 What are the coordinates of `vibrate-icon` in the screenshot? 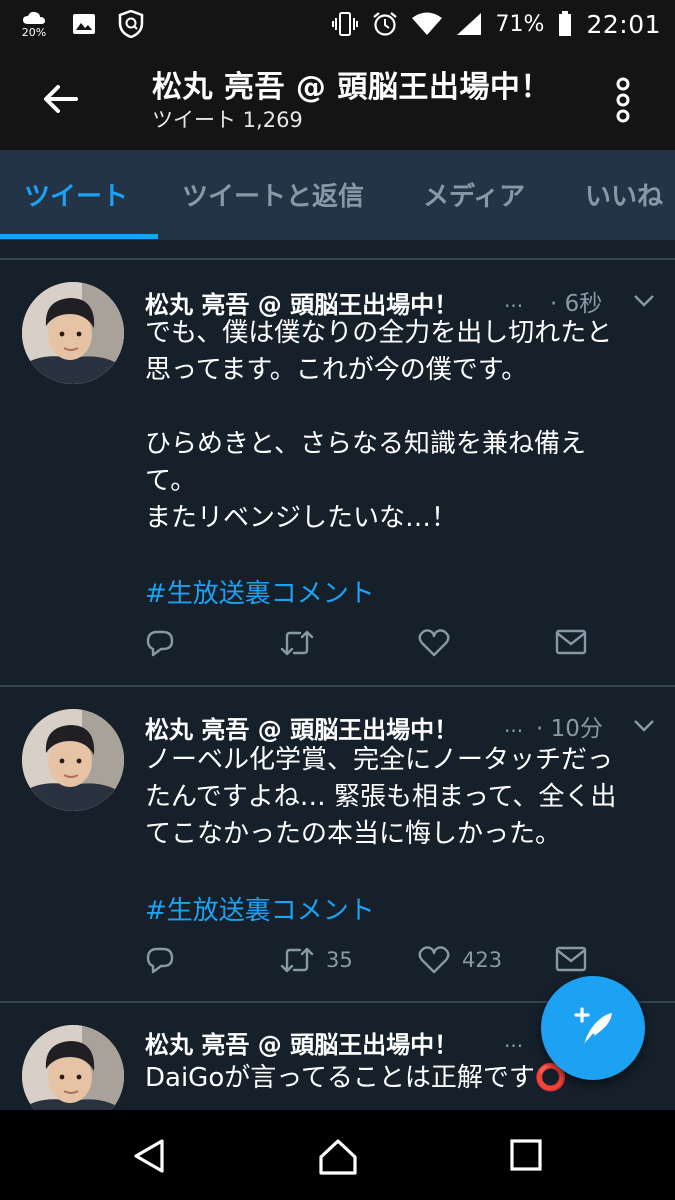 It's located at (344, 24).